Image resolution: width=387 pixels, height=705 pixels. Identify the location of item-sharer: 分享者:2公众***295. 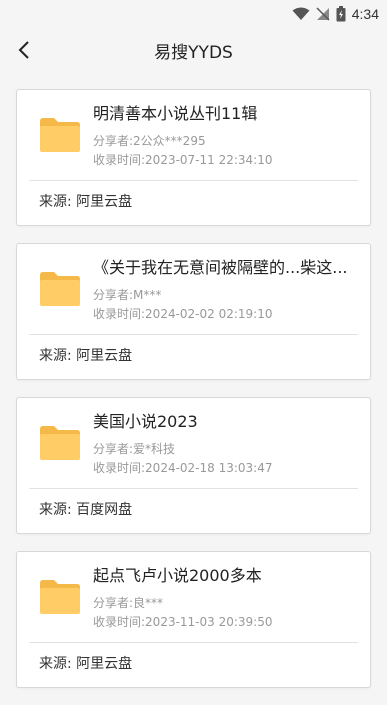
(149, 141).